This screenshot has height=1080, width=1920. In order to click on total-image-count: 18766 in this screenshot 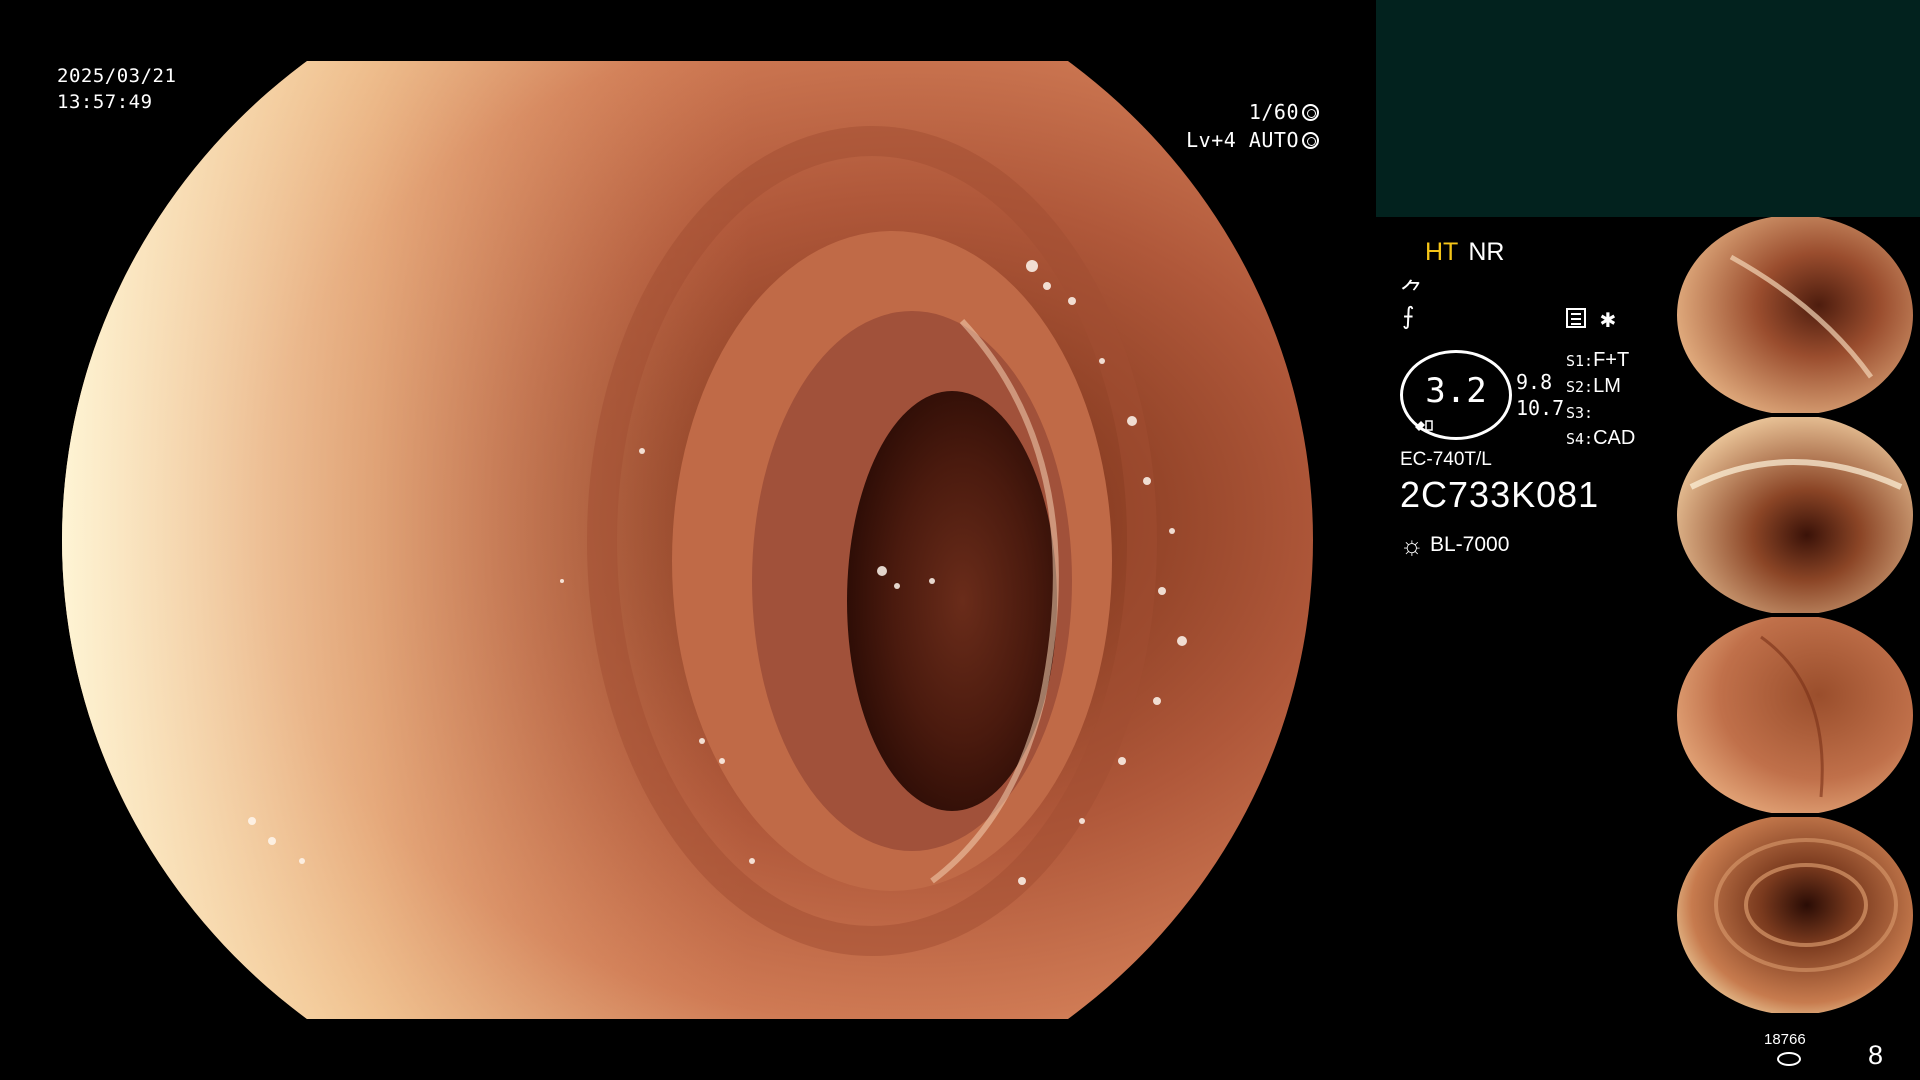, I will do `click(1785, 1039)`.